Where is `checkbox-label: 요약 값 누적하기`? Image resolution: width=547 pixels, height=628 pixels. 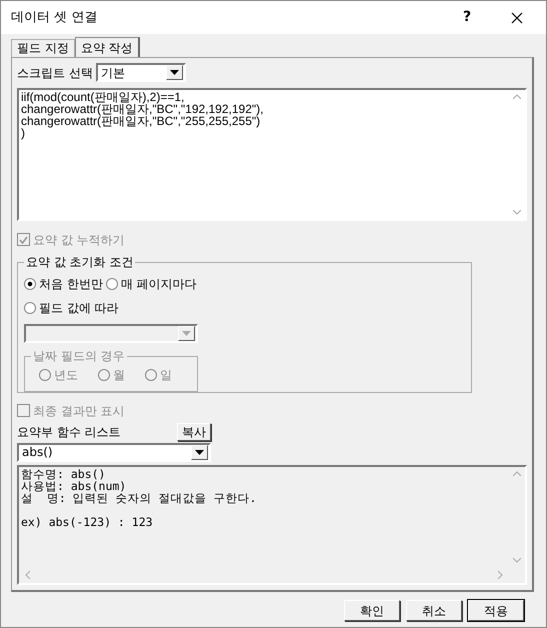
checkbox-label: 요약 값 누적하기 is located at coordinates (79, 240).